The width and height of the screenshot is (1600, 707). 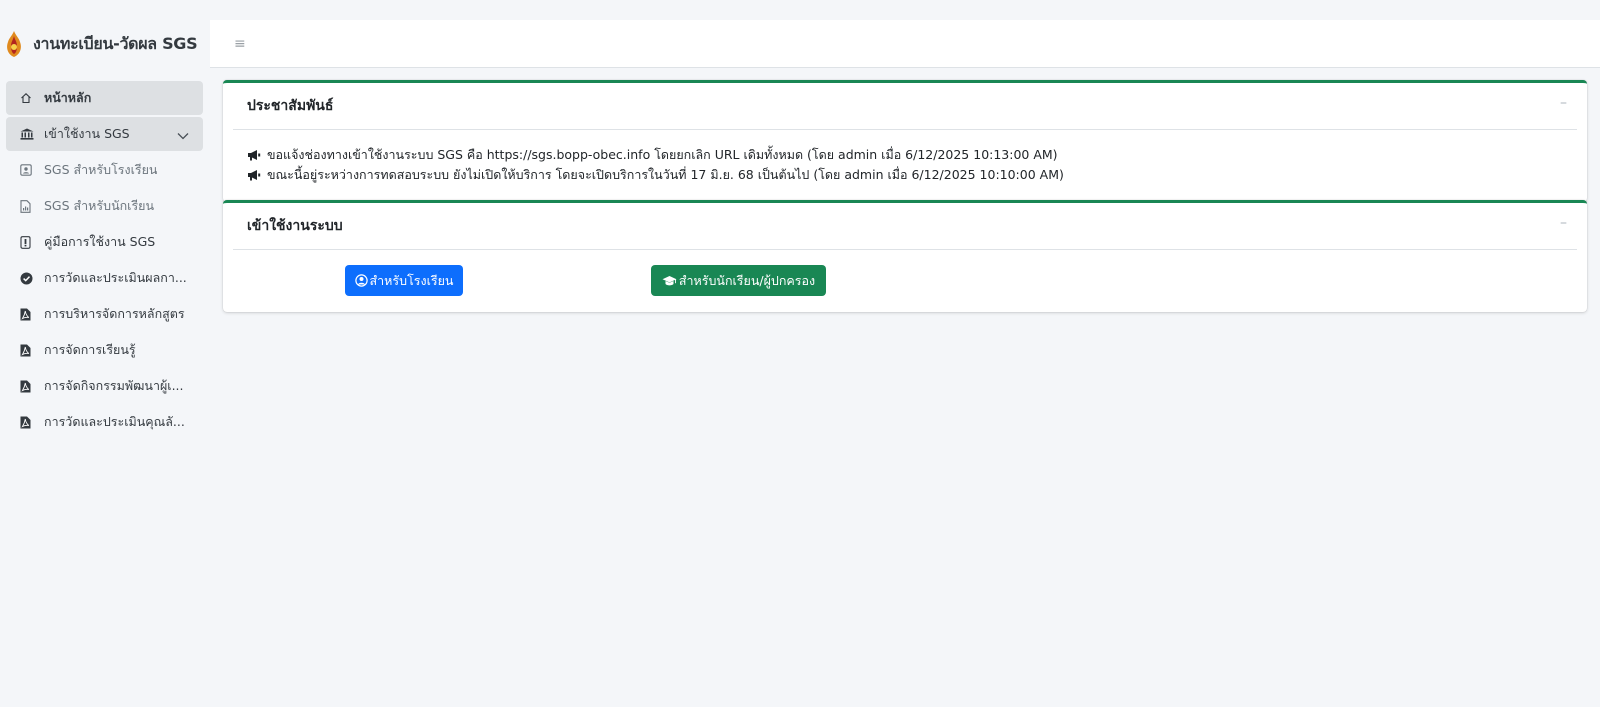 I want to click on brand-title: งานทะเบียน-วัดผล SGS, so click(x=115, y=43).